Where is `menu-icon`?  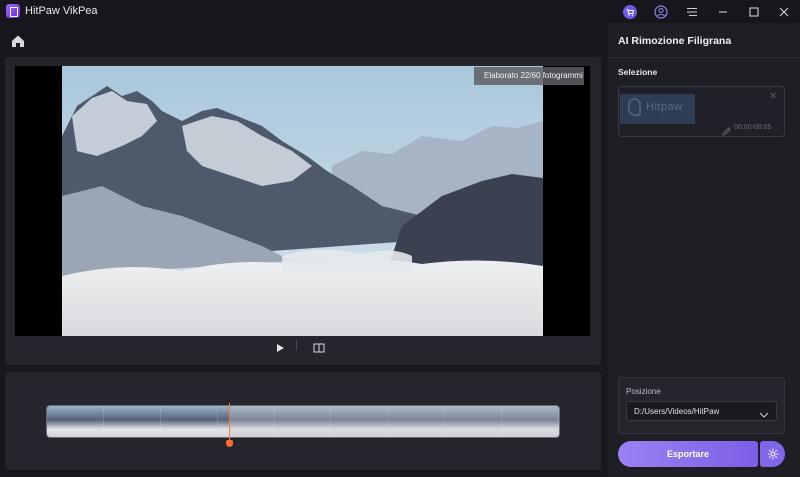 menu-icon is located at coordinates (692, 12).